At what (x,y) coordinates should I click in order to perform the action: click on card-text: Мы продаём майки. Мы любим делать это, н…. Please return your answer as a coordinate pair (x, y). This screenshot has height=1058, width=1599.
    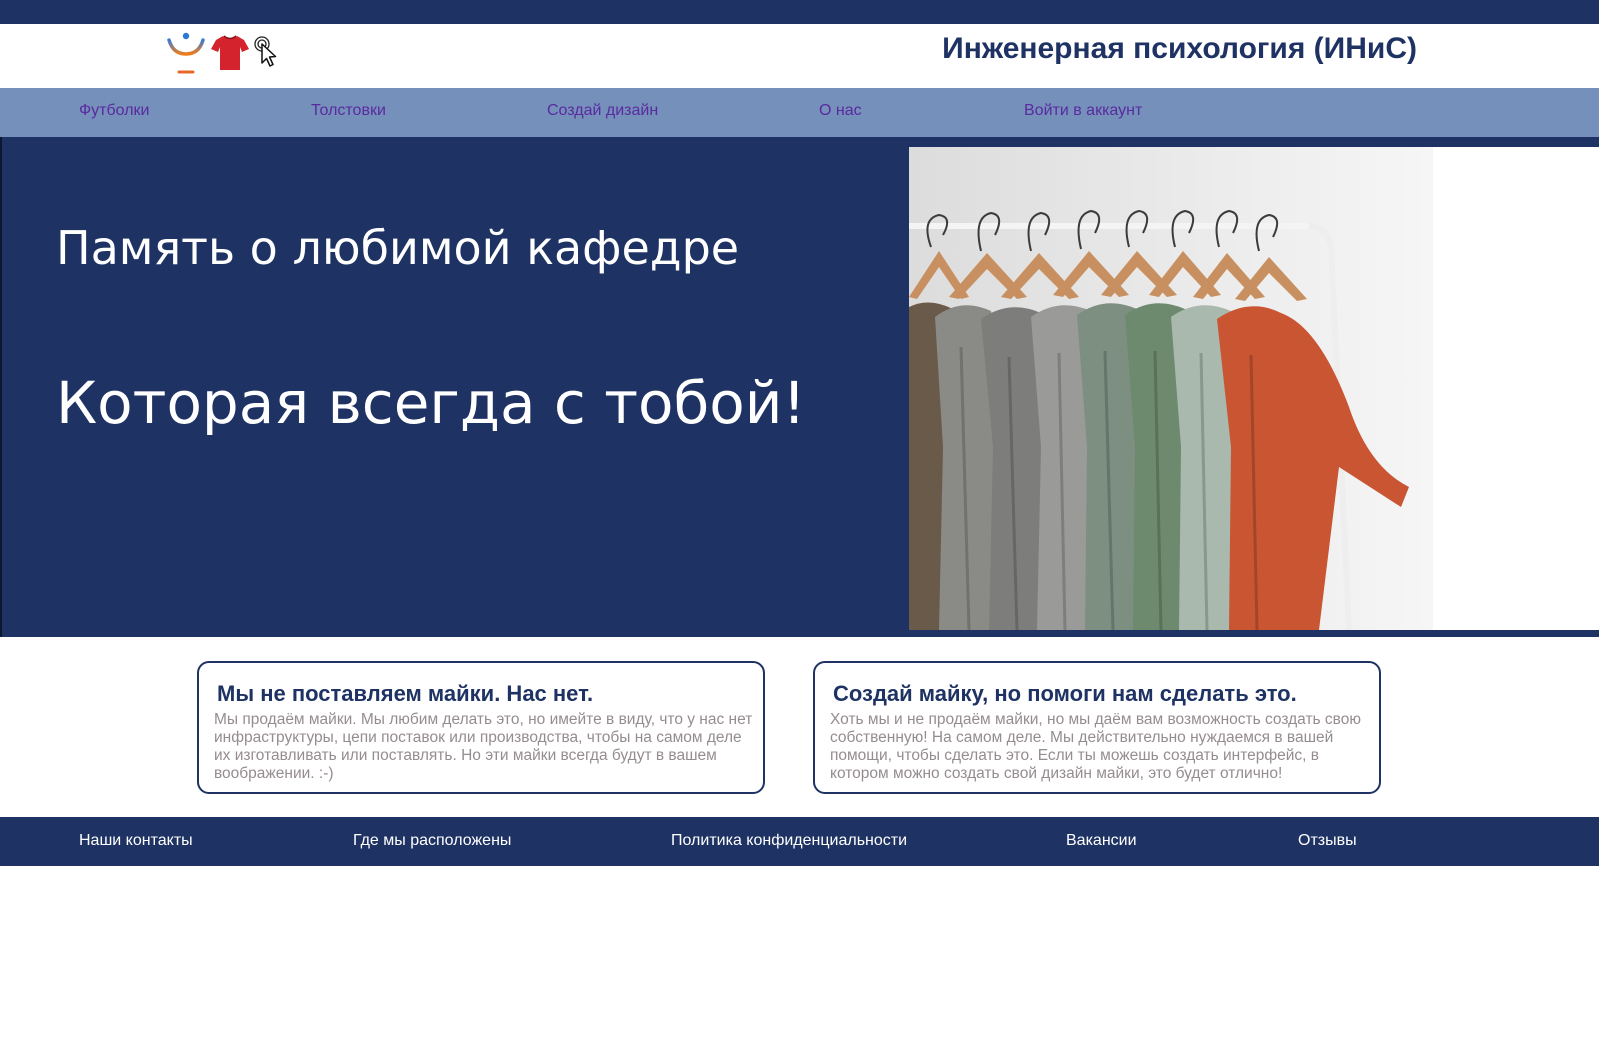
    Looking at the image, I should click on (483, 746).